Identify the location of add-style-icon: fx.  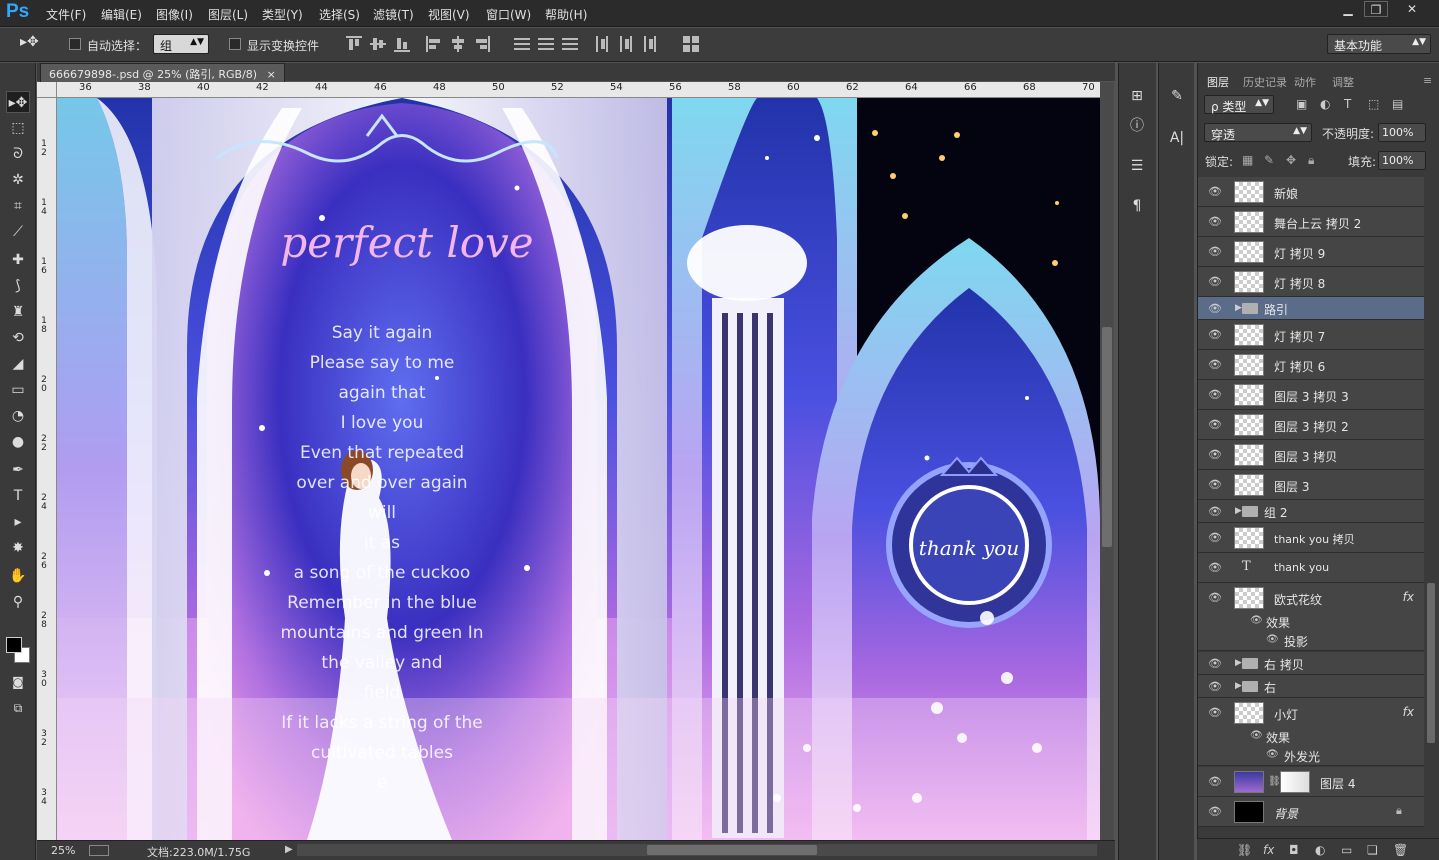
(1268, 850).